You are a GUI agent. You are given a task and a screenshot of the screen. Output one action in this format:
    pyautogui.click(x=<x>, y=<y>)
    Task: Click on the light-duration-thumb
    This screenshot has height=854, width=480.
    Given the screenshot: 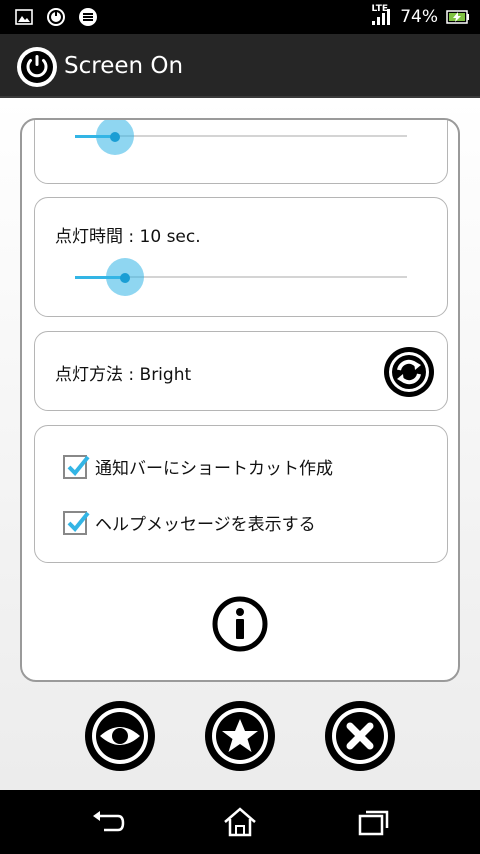 What is the action you would take?
    pyautogui.click(x=124, y=278)
    